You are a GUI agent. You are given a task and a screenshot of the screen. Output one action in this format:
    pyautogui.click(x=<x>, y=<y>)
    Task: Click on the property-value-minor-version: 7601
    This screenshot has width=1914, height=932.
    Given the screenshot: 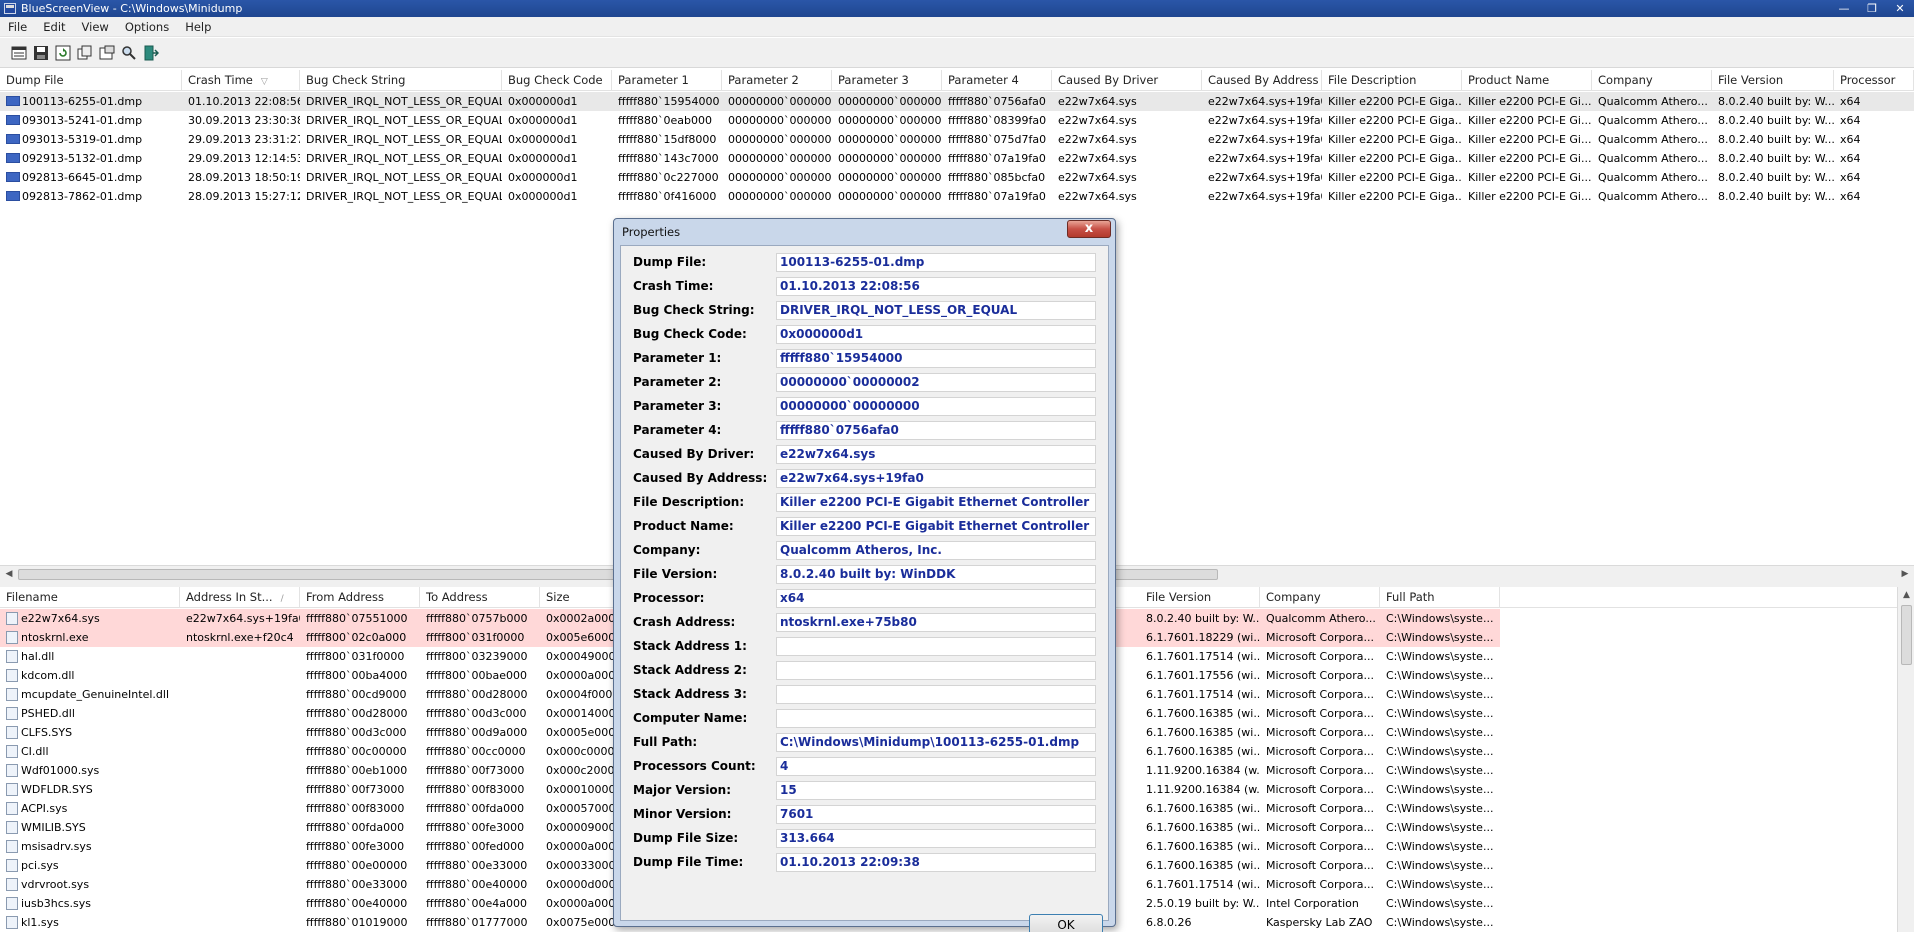 What is the action you would take?
    pyautogui.click(x=936, y=814)
    